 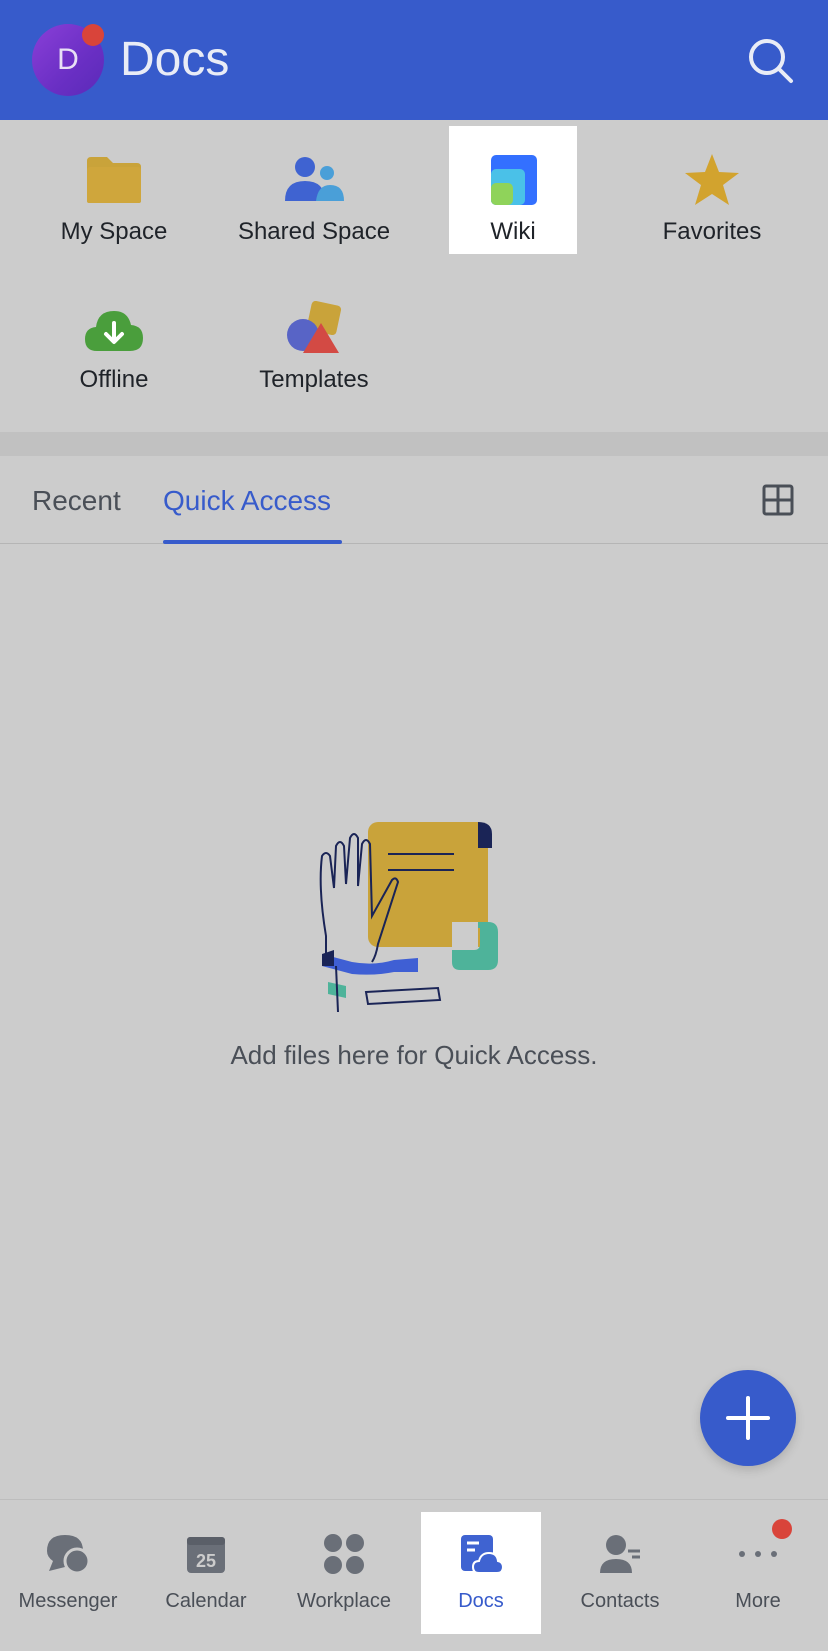 I want to click on nav-messenger: Messenger, so click(x=68, y=1573).